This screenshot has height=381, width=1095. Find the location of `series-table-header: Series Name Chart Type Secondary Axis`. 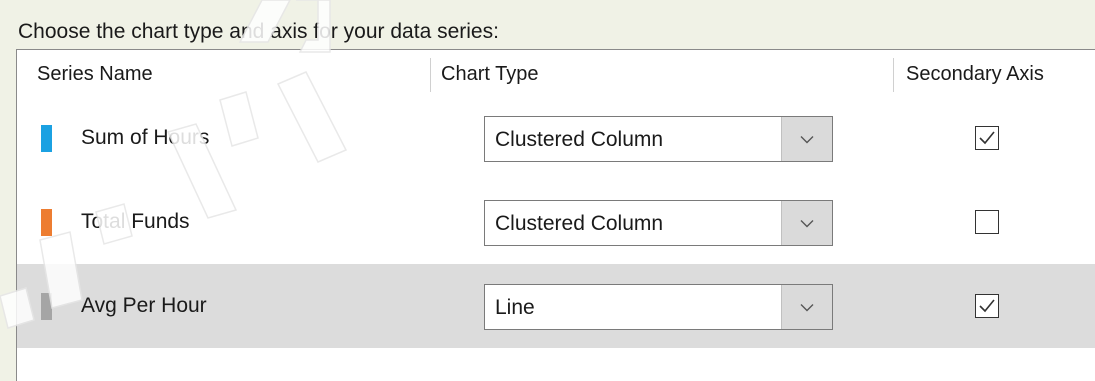

series-table-header: Series Name Chart Type Secondary Axis is located at coordinates (556, 73).